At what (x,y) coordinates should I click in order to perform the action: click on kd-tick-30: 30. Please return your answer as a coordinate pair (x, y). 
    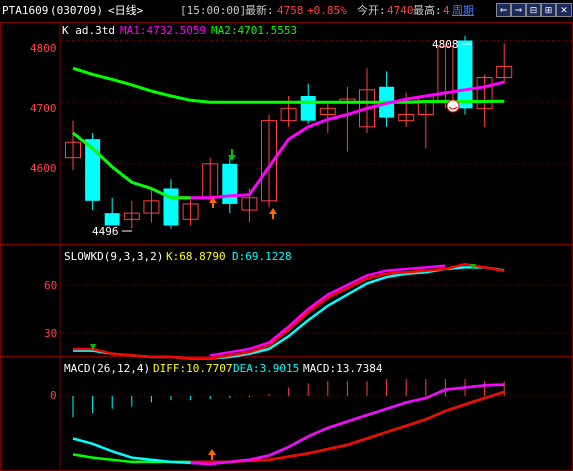
    Looking at the image, I should click on (51, 333).